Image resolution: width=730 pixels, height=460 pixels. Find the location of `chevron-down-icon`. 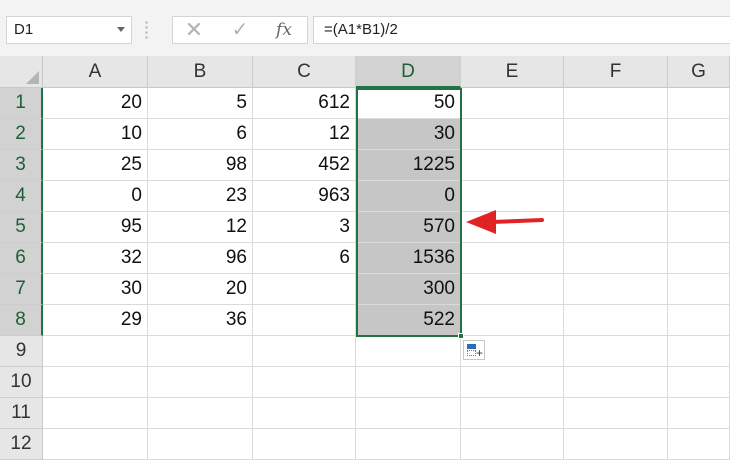

chevron-down-icon is located at coordinates (121, 29).